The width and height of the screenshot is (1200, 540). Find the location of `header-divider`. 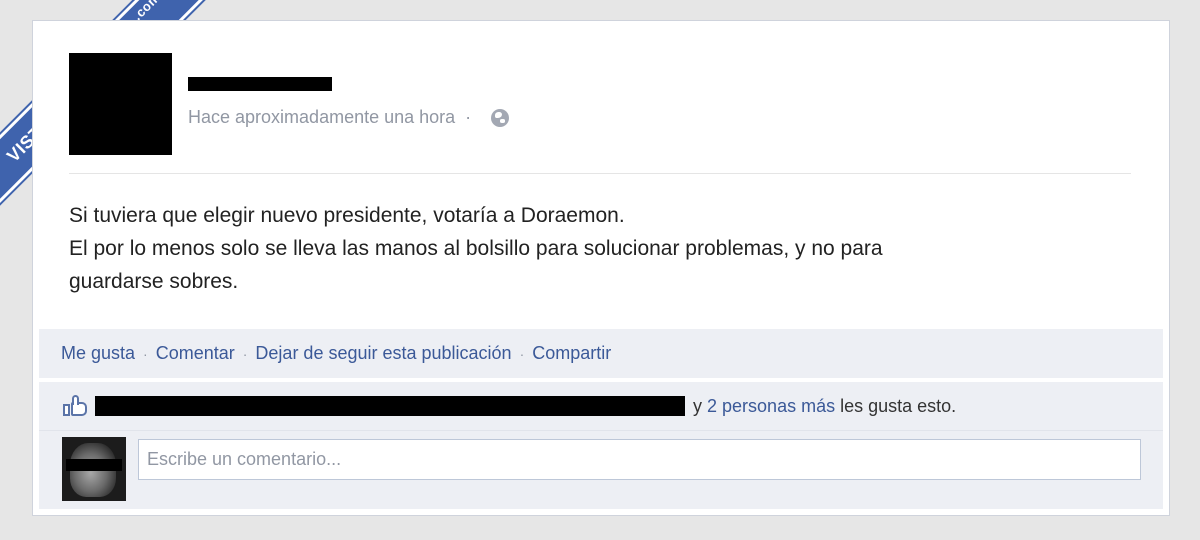

header-divider is located at coordinates (600, 173).